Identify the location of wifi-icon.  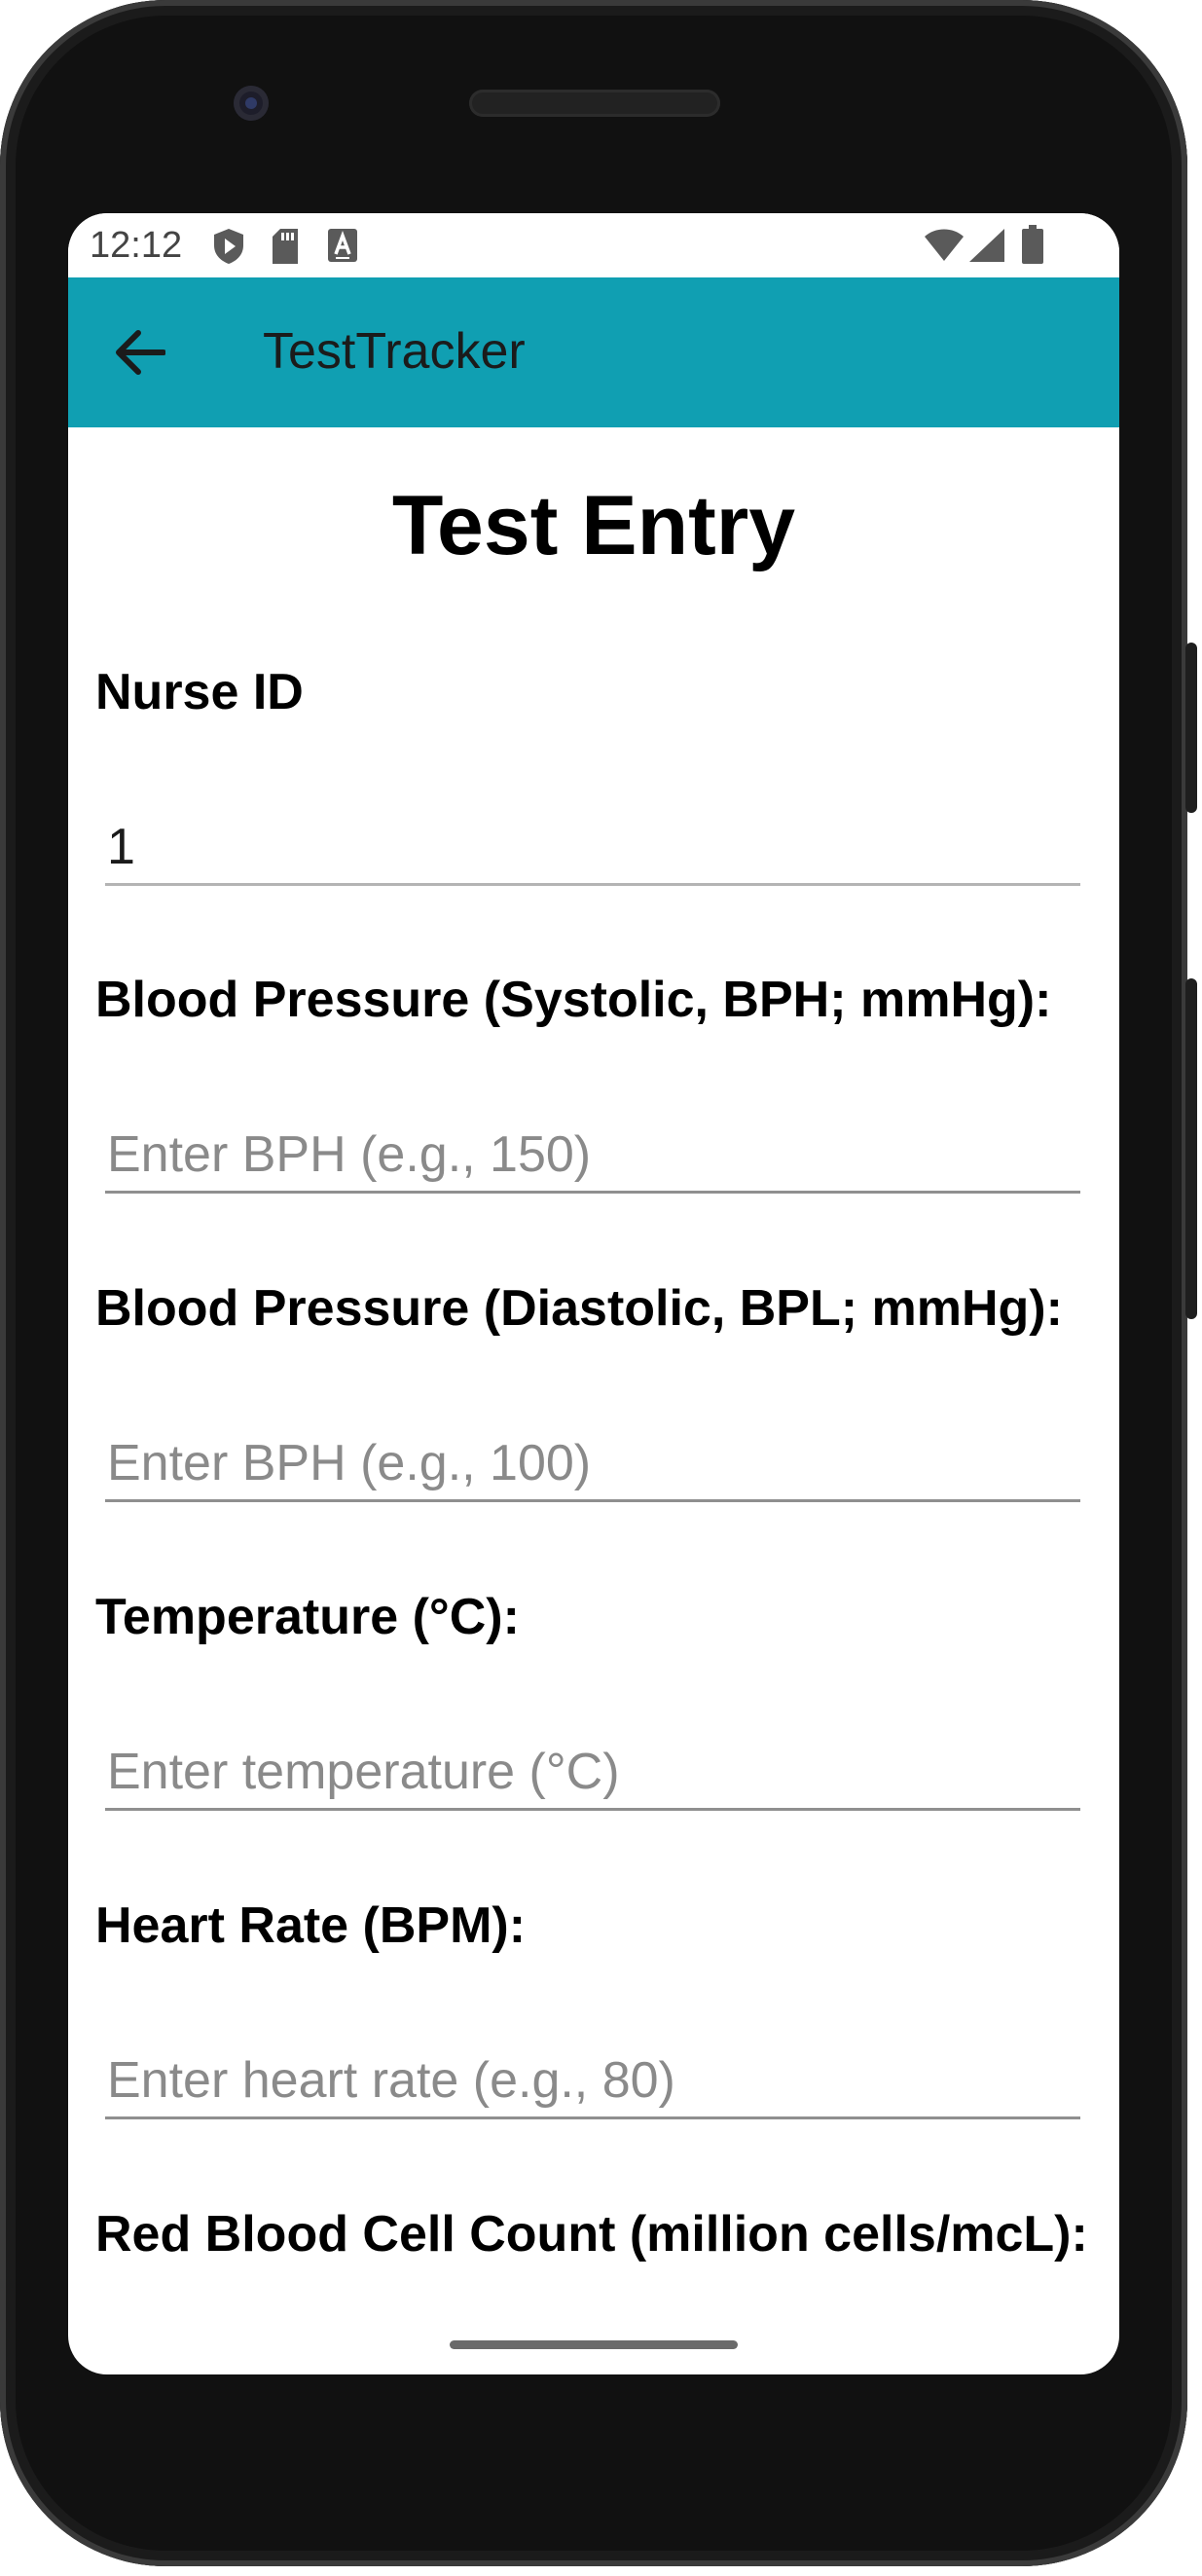
(944, 245).